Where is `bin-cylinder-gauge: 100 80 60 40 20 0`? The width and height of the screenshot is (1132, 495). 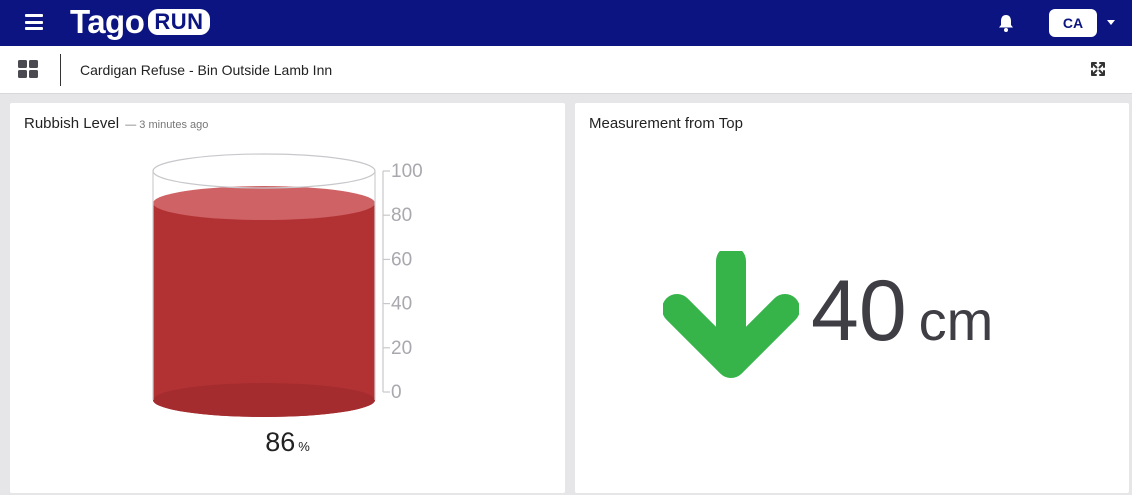 bin-cylinder-gauge: 100 80 60 40 20 0 is located at coordinates (287, 285).